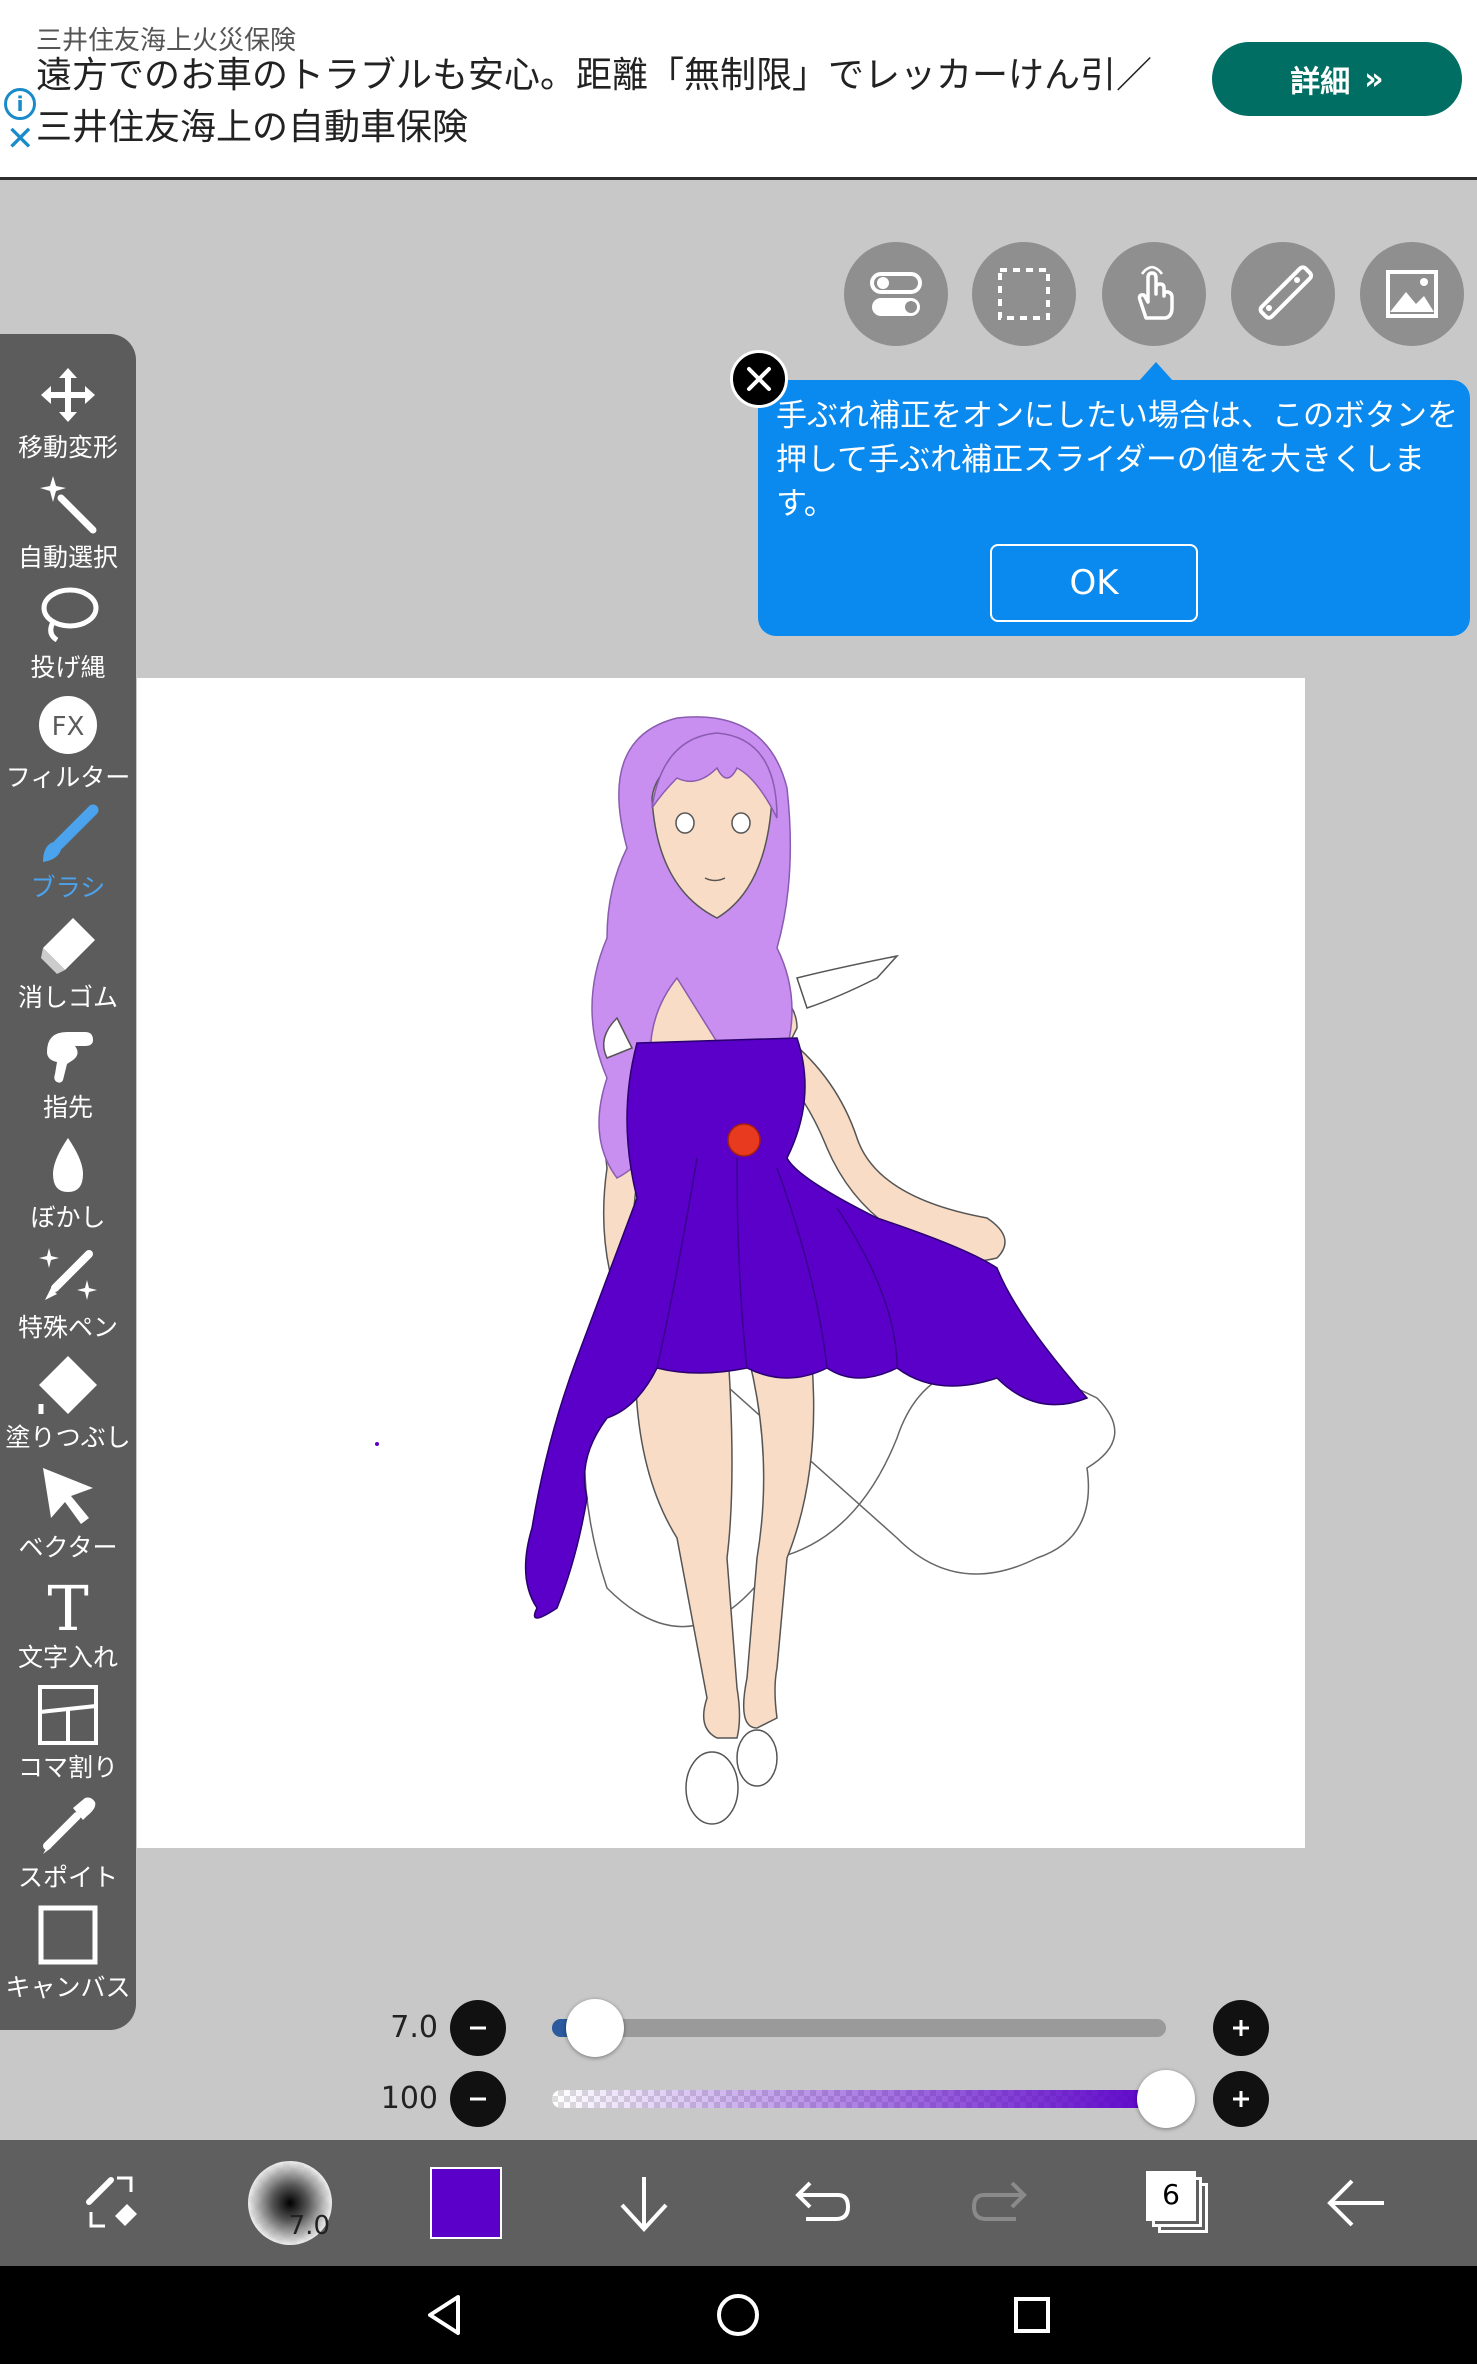 This screenshot has width=1477, height=2364. I want to click on undo-button, so click(822, 2203).